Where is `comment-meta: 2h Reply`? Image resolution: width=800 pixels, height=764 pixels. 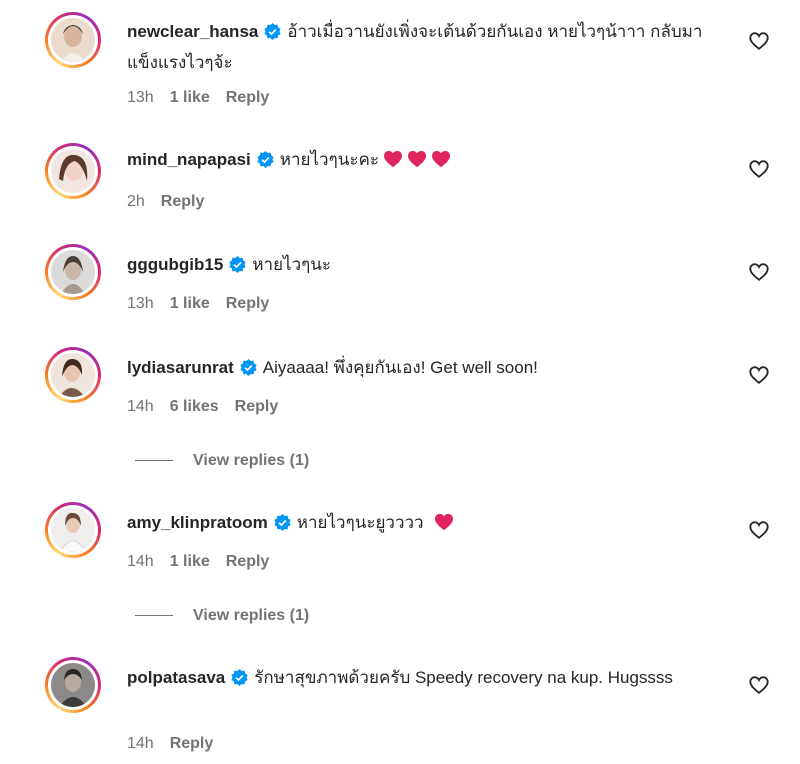 comment-meta: 2h Reply is located at coordinates (173, 202).